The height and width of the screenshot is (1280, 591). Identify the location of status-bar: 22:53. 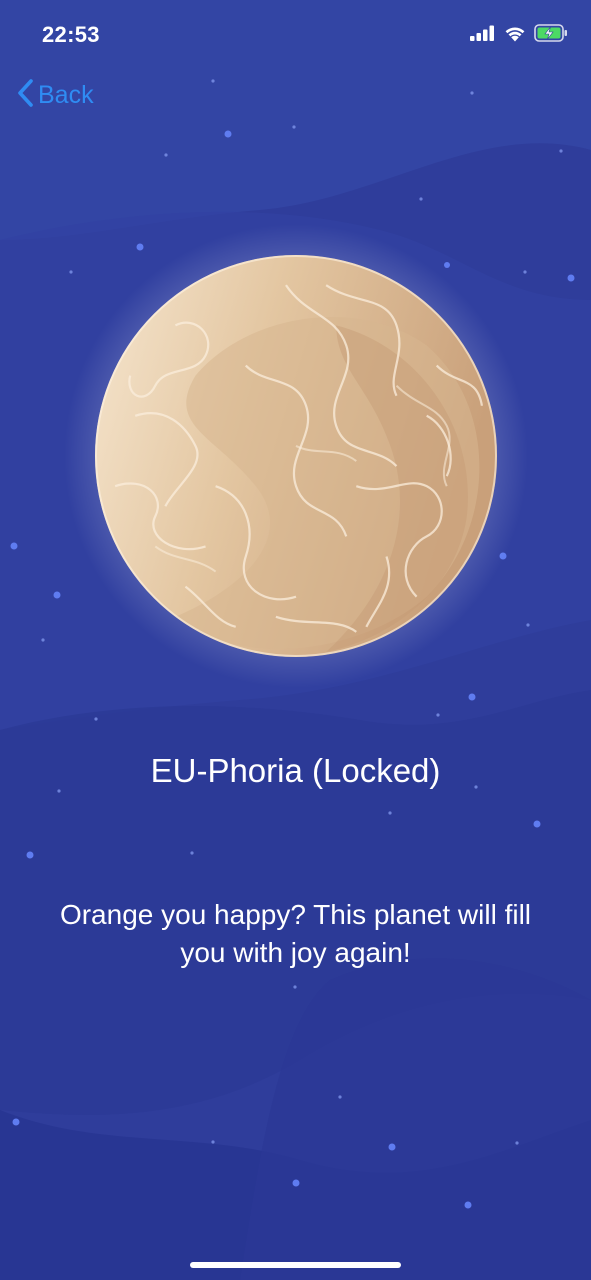
(295, 35).